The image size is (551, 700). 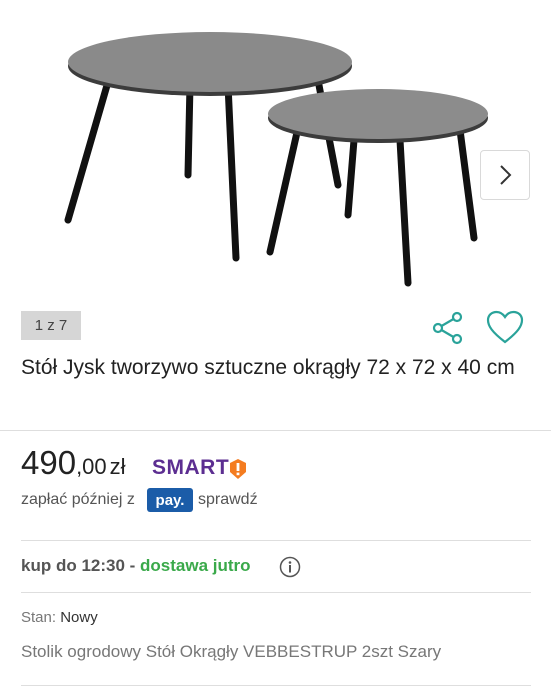 I want to click on heart-icon, so click(x=505, y=327).